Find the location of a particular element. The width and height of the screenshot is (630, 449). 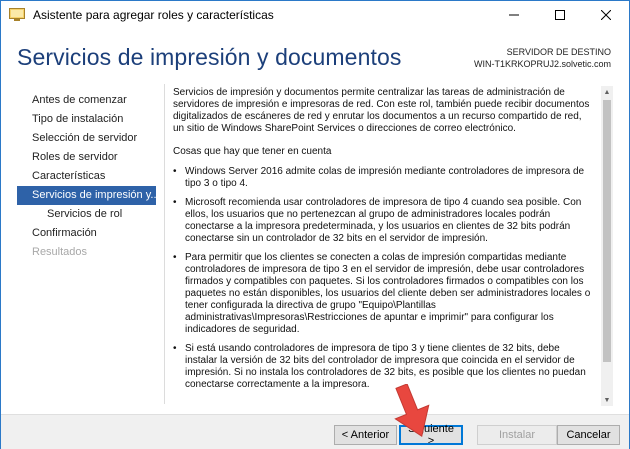

scrollbar-thumb is located at coordinates (607, 231).